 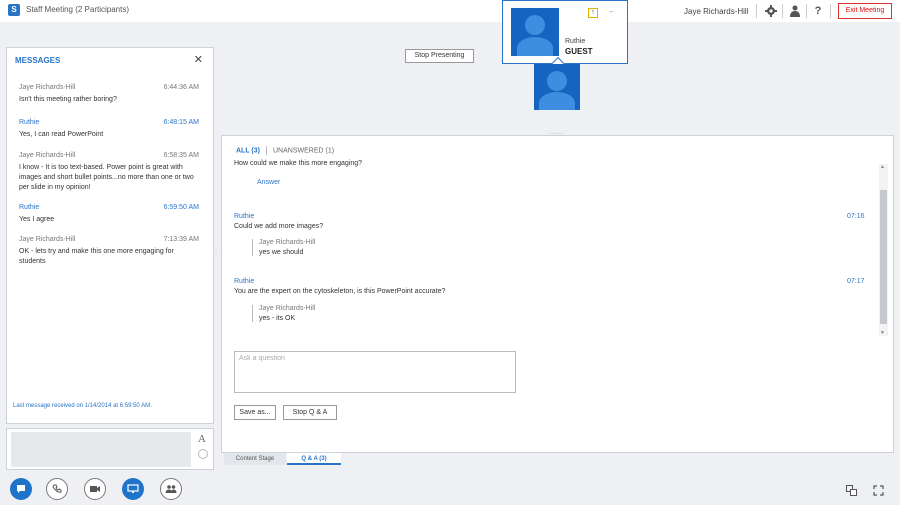 I want to click on upload-icon: ↑, so click(x=593, y=13).